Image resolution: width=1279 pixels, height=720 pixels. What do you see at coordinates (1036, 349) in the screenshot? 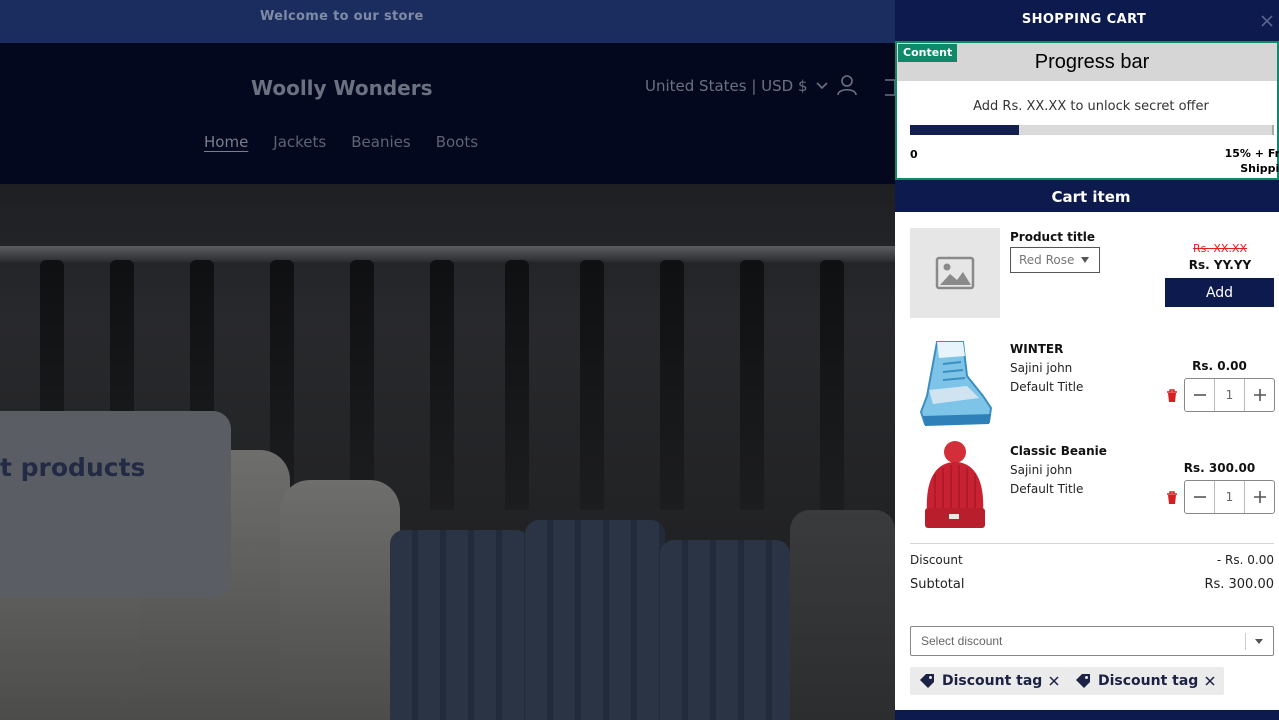
I see `cart-item-title: WINTER` at bounding box center [1036, 349].